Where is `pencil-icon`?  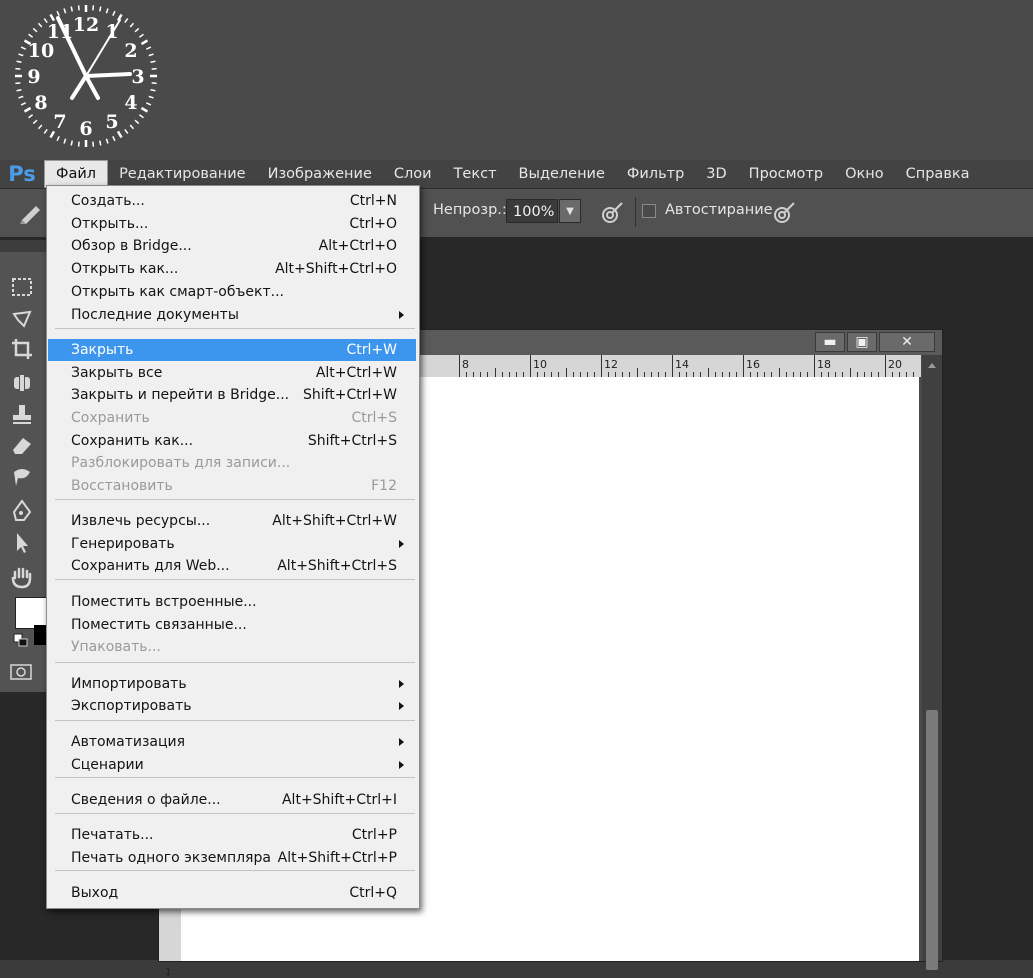 pencil-icon is located at coordinates (31, 213).